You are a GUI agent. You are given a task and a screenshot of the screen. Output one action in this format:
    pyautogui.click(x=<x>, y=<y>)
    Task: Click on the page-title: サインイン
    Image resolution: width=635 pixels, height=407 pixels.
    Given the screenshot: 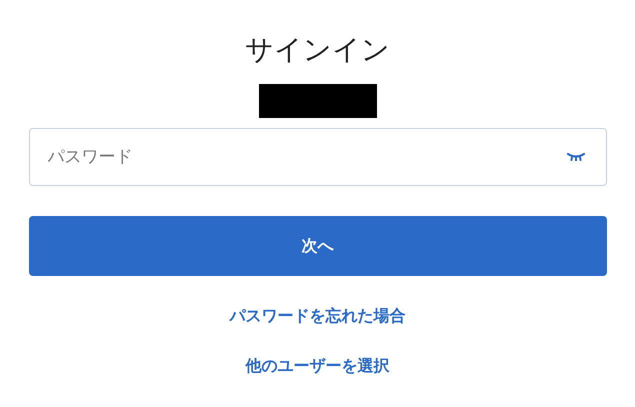 What is the action you would take?
    pyautogui.click(x=317, y=50)
    